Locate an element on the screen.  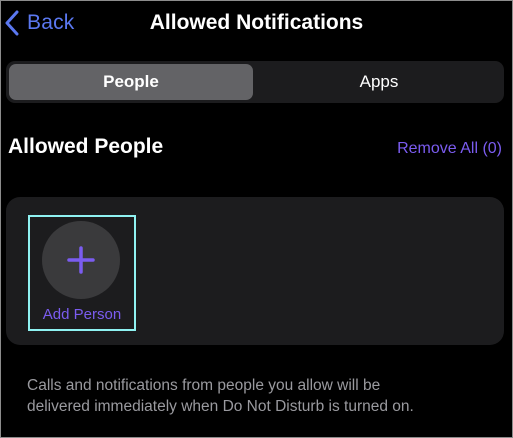
segment-apps: Apps is located at coordinates (379, 82).